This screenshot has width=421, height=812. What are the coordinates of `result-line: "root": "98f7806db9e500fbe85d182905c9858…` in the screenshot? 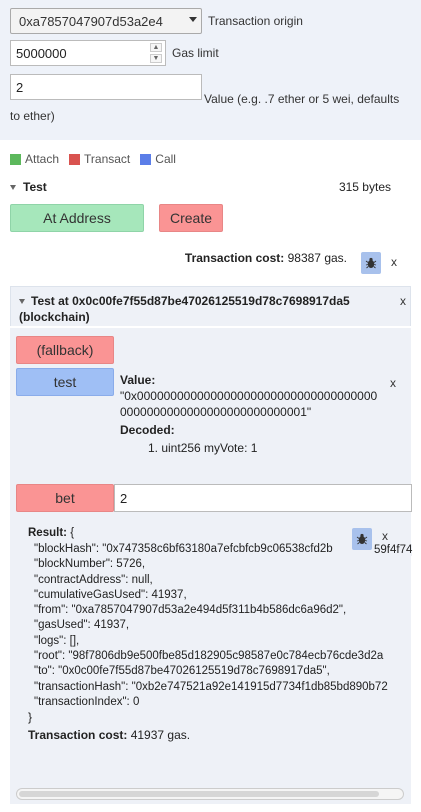 It's located at (209, 656).